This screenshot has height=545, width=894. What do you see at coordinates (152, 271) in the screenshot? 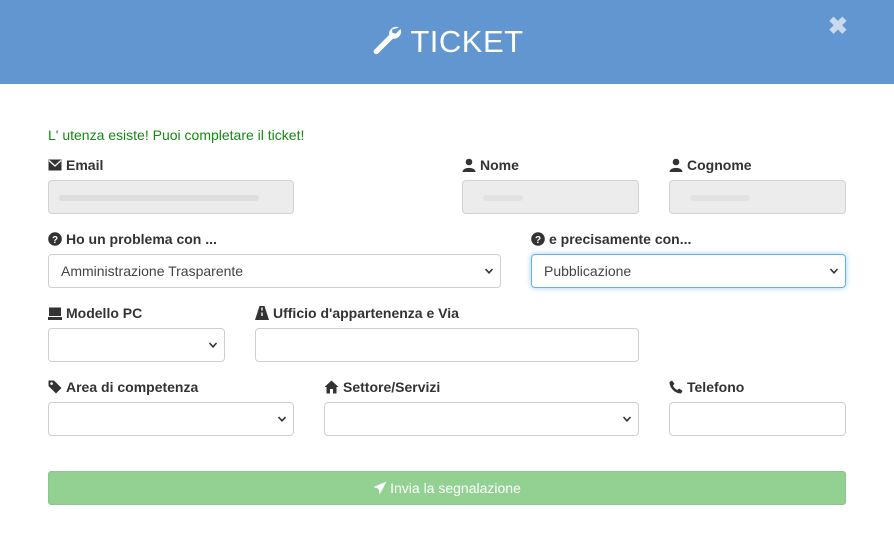
I see `problema-selected-value: Amministrazione Trasparente` at bounding box center [152, 271].